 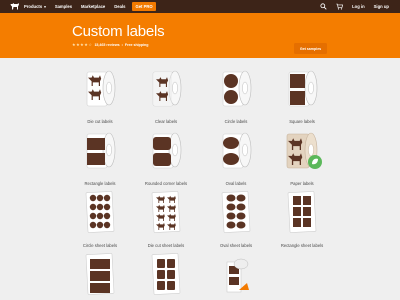 I want to click on product-tile-die-cut: Die cut labels, so click(x=100, y=95).